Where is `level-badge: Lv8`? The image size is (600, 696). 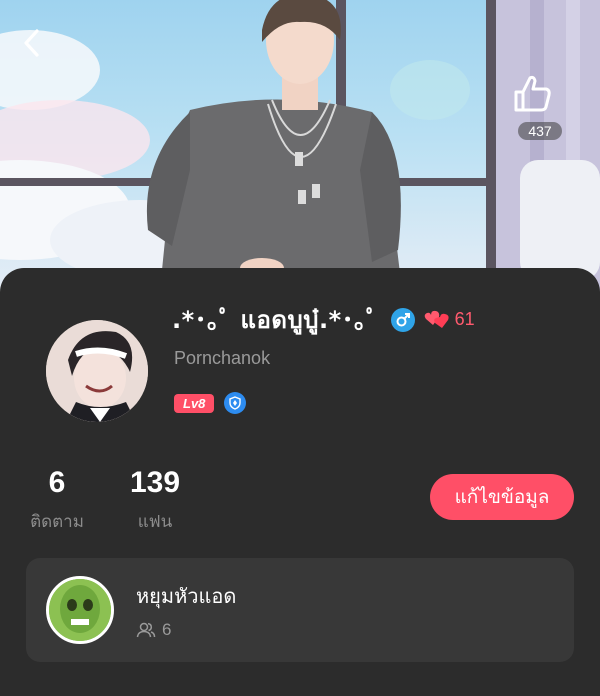
level-badge: Lv8 is located at coordinates (194, 403).